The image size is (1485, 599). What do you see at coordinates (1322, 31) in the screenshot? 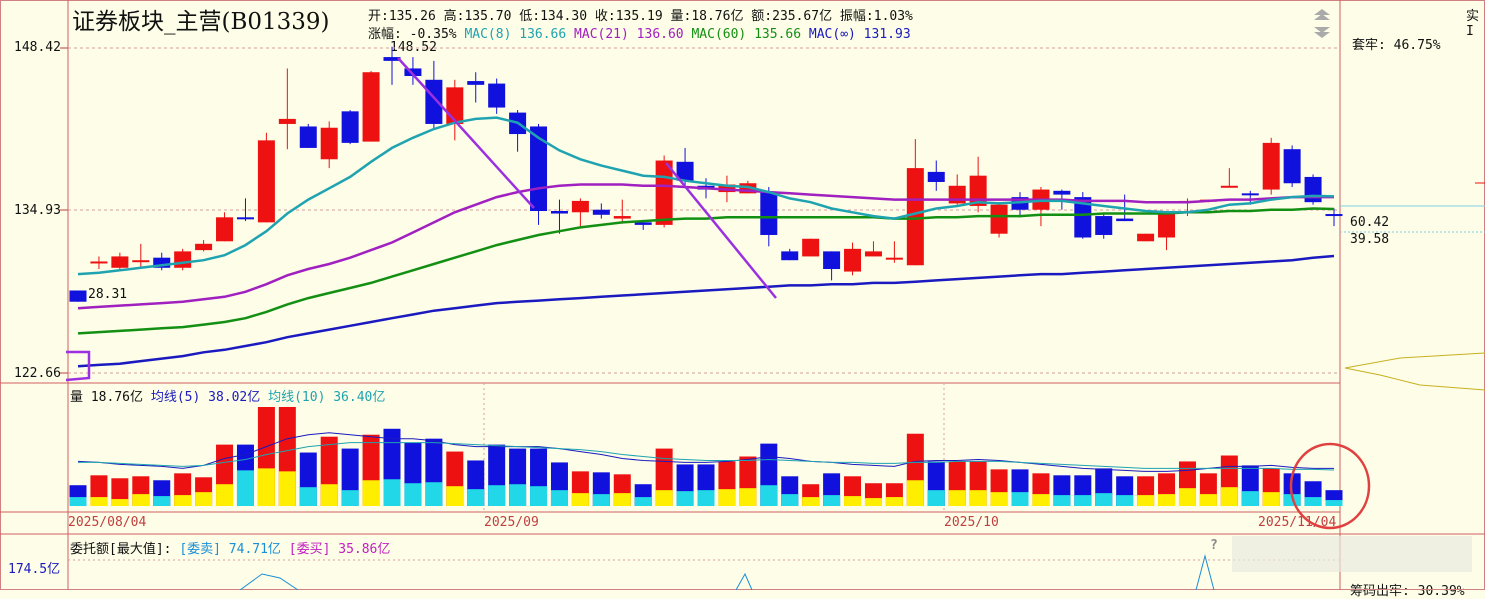
I see `scroll-down-icon` at bounding box center [1322, 31].